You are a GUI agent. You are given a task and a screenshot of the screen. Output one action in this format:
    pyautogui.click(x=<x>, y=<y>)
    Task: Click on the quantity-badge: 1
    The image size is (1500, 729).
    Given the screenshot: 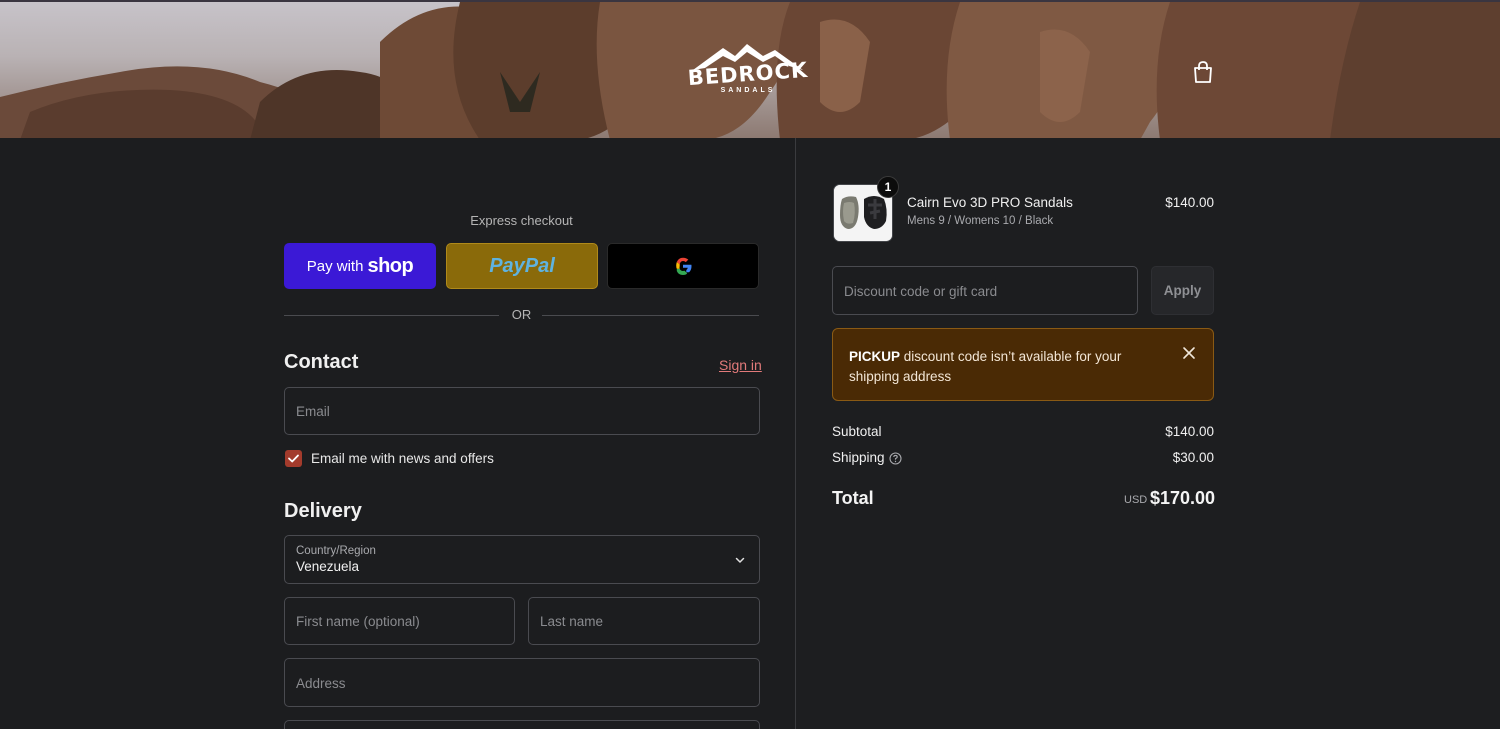 What is the action you would take?
    pyautogui.click(x=888, y=187)
    